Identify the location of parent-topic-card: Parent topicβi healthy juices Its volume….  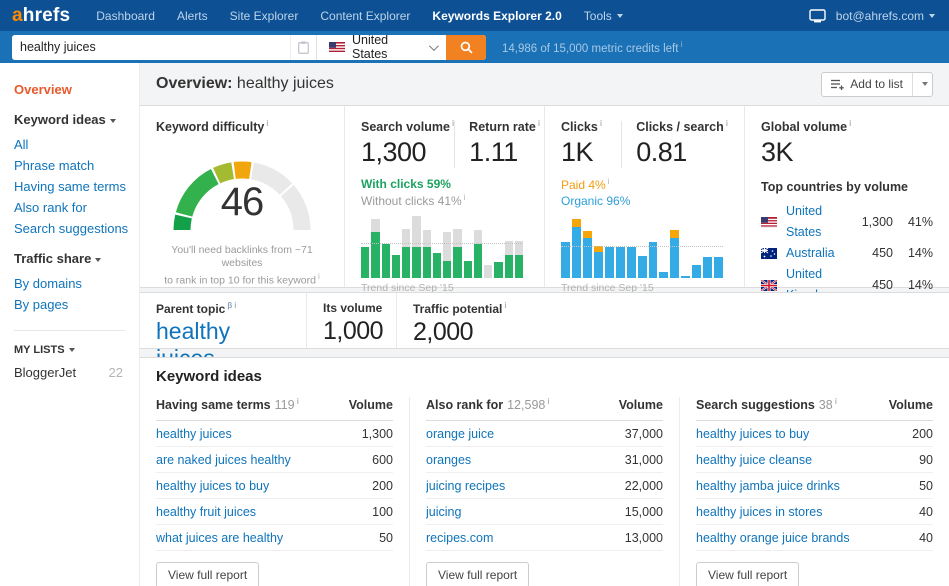
(544, 331).